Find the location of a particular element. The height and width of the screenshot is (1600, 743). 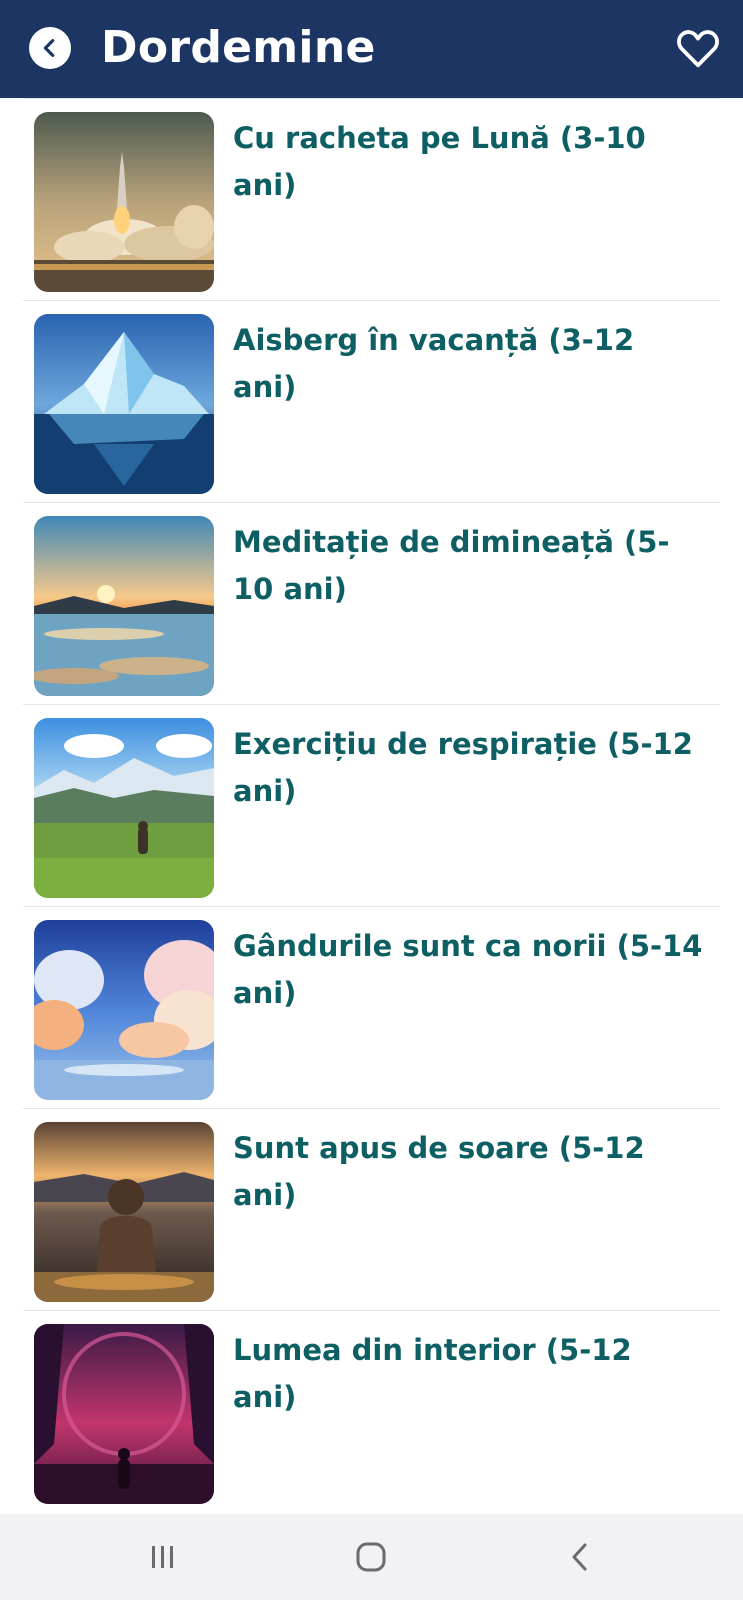

list-item: Aisberg în vacanță (3-12 ani) is located at coordinates (371, 403).